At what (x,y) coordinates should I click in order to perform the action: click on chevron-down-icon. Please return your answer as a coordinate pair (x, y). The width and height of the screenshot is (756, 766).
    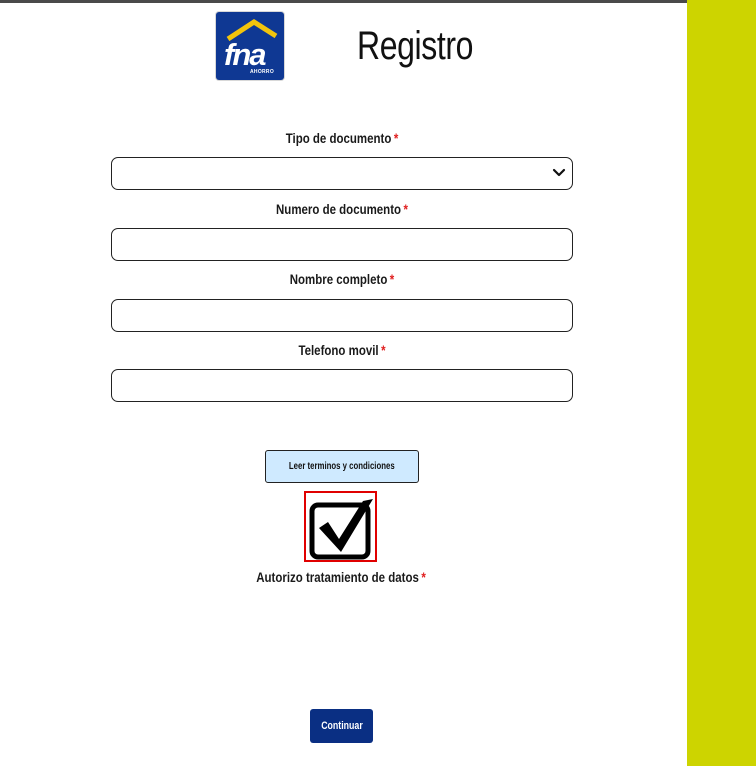
    Looking at the image, I should click on (559, 172).